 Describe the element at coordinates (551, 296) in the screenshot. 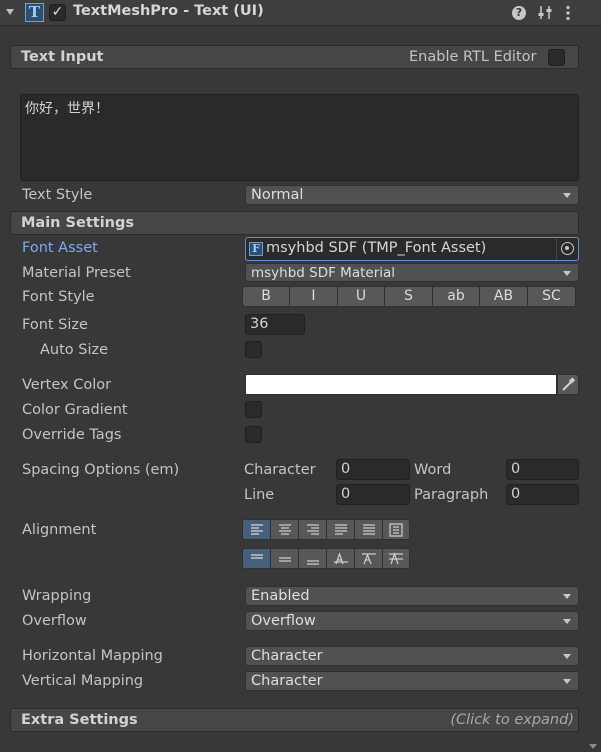

I see `smallcaps-button: SC` at that location.